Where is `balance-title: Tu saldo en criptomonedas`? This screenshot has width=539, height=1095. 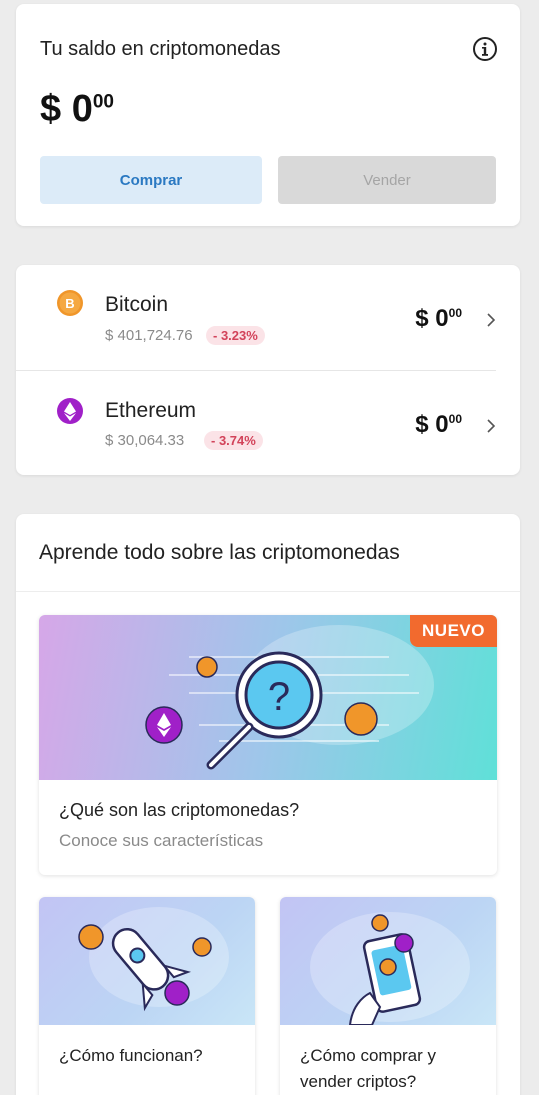
balance-title: Tu saldo en criptomonedas is located at coordinates (160, 49).